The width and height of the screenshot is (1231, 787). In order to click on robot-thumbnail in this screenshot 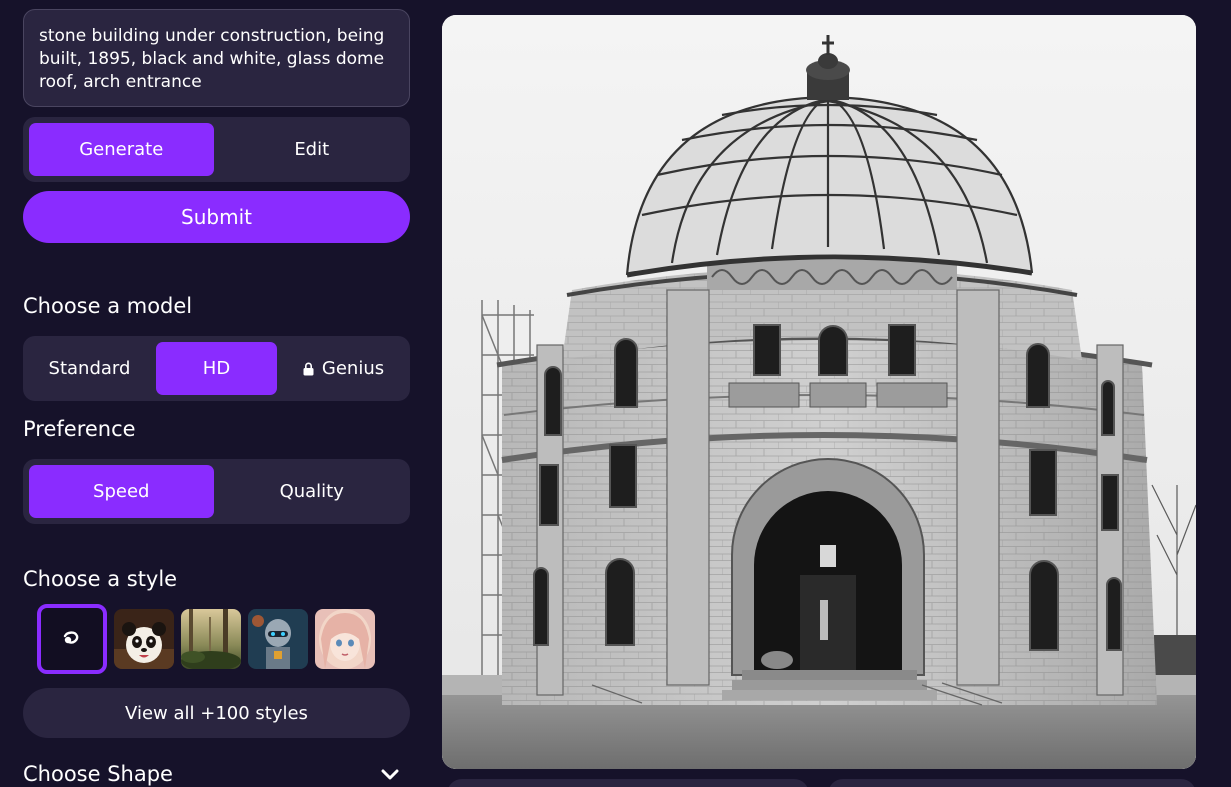, I will do `click(278, 639)`.